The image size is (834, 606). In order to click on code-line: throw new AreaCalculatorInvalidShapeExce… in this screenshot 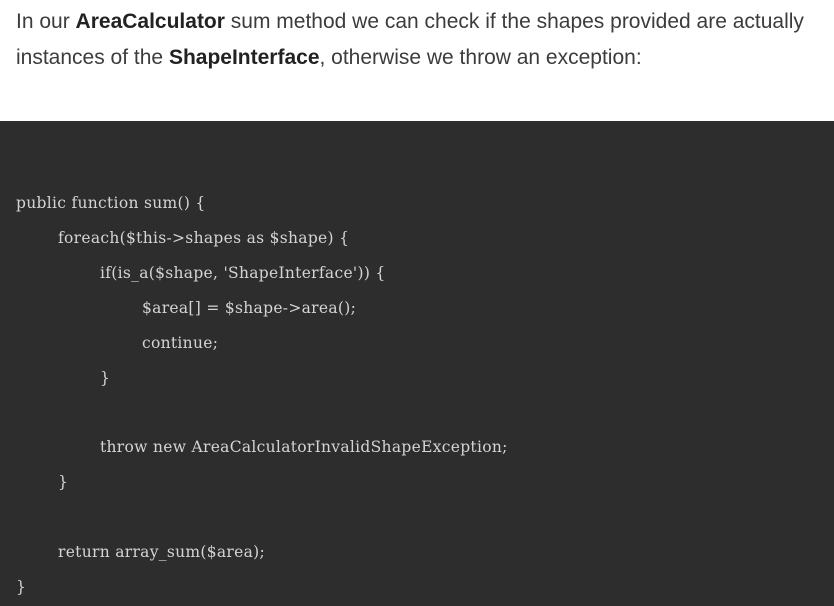, I will do `click(304, 447)`.